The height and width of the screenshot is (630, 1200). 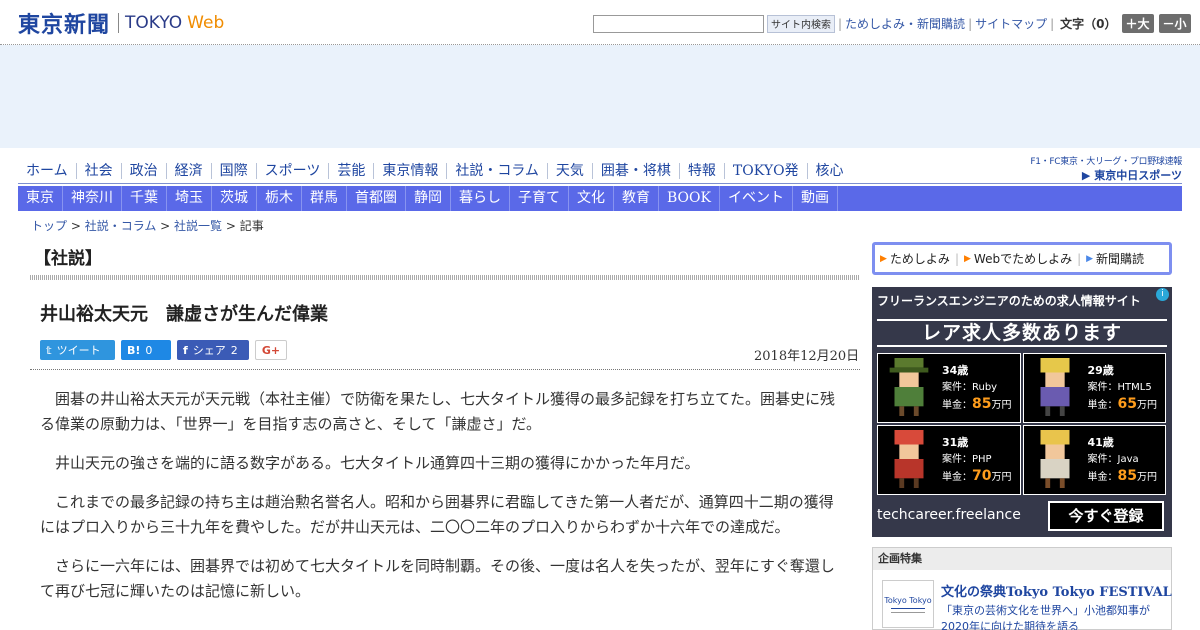 I want to click on ad-card-info: 31歳 案件：PHP 単金：70万円, so click(x=976, y=460).